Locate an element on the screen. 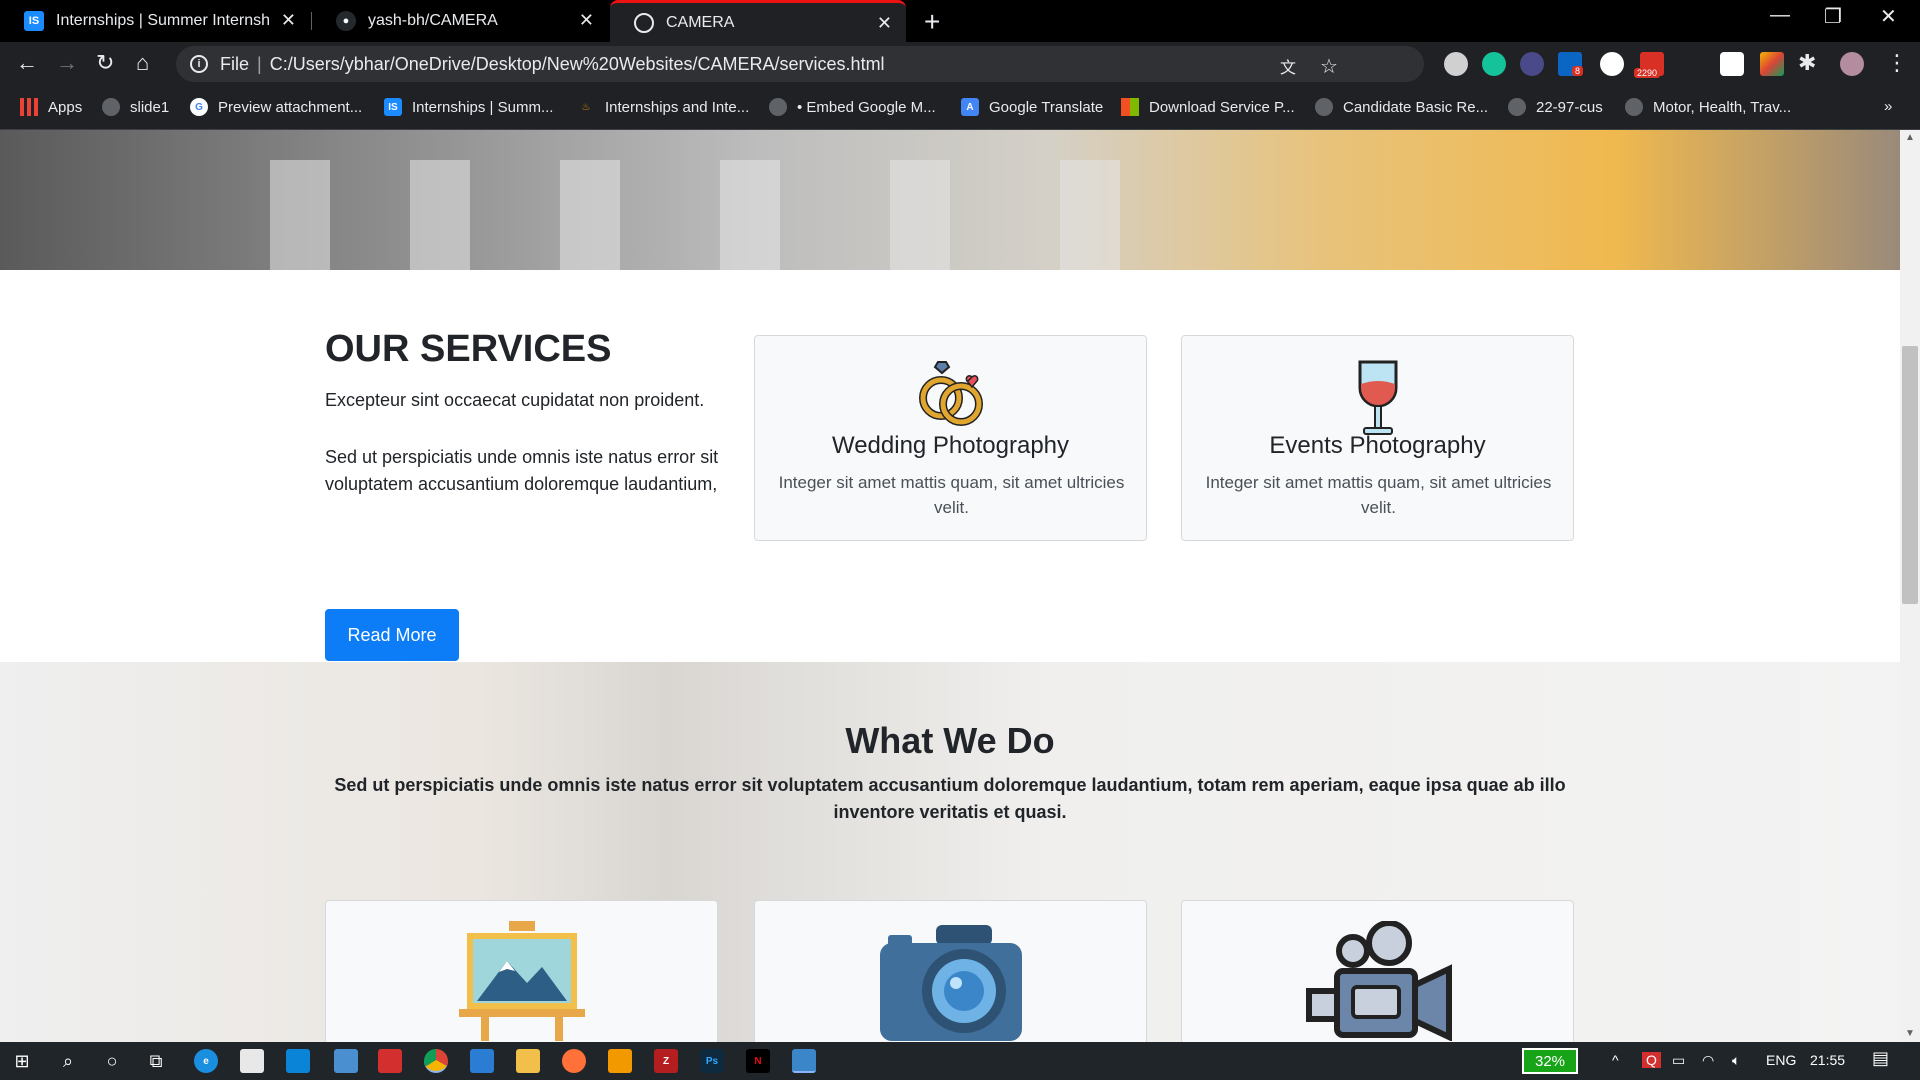 This screenshot has height=1080, width=1920. notifications-icon: ▤ is located at coordinates (1880, 1058).